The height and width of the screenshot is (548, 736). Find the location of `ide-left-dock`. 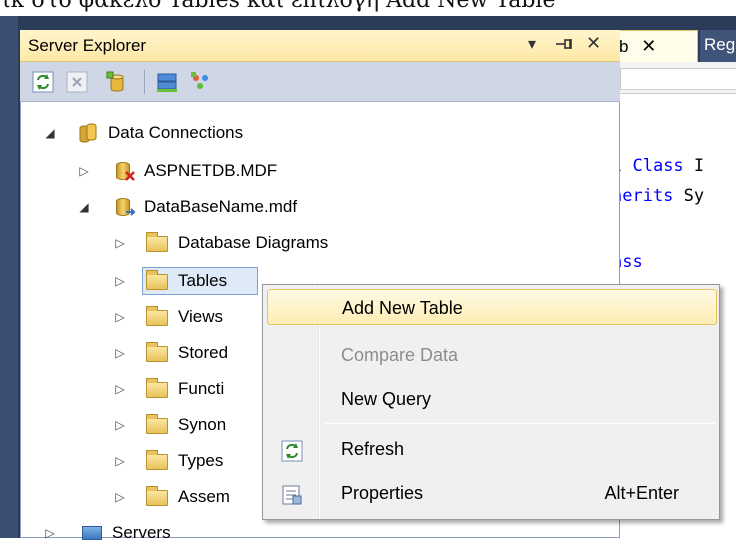

ide-left-dock is located at coordinates (9, 277).